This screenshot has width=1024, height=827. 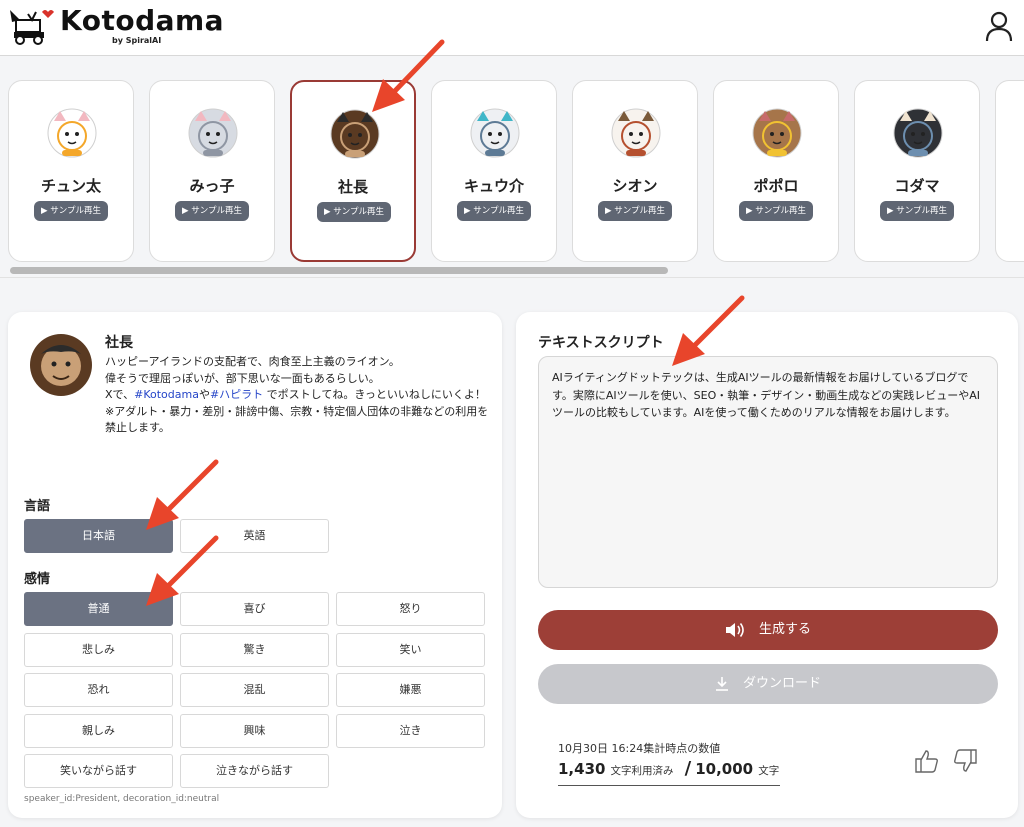 What do you see at coordinates (999, 26) in the screenshot?
I see `user-account-icon` at bounding box center [999, 26].